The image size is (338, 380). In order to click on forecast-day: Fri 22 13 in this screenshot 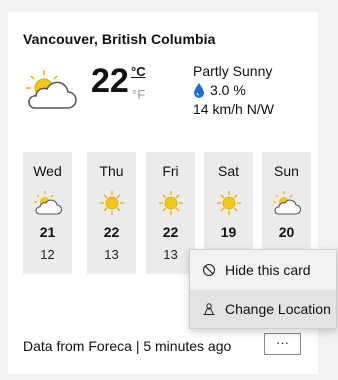, I will do `click(170, 213)`.